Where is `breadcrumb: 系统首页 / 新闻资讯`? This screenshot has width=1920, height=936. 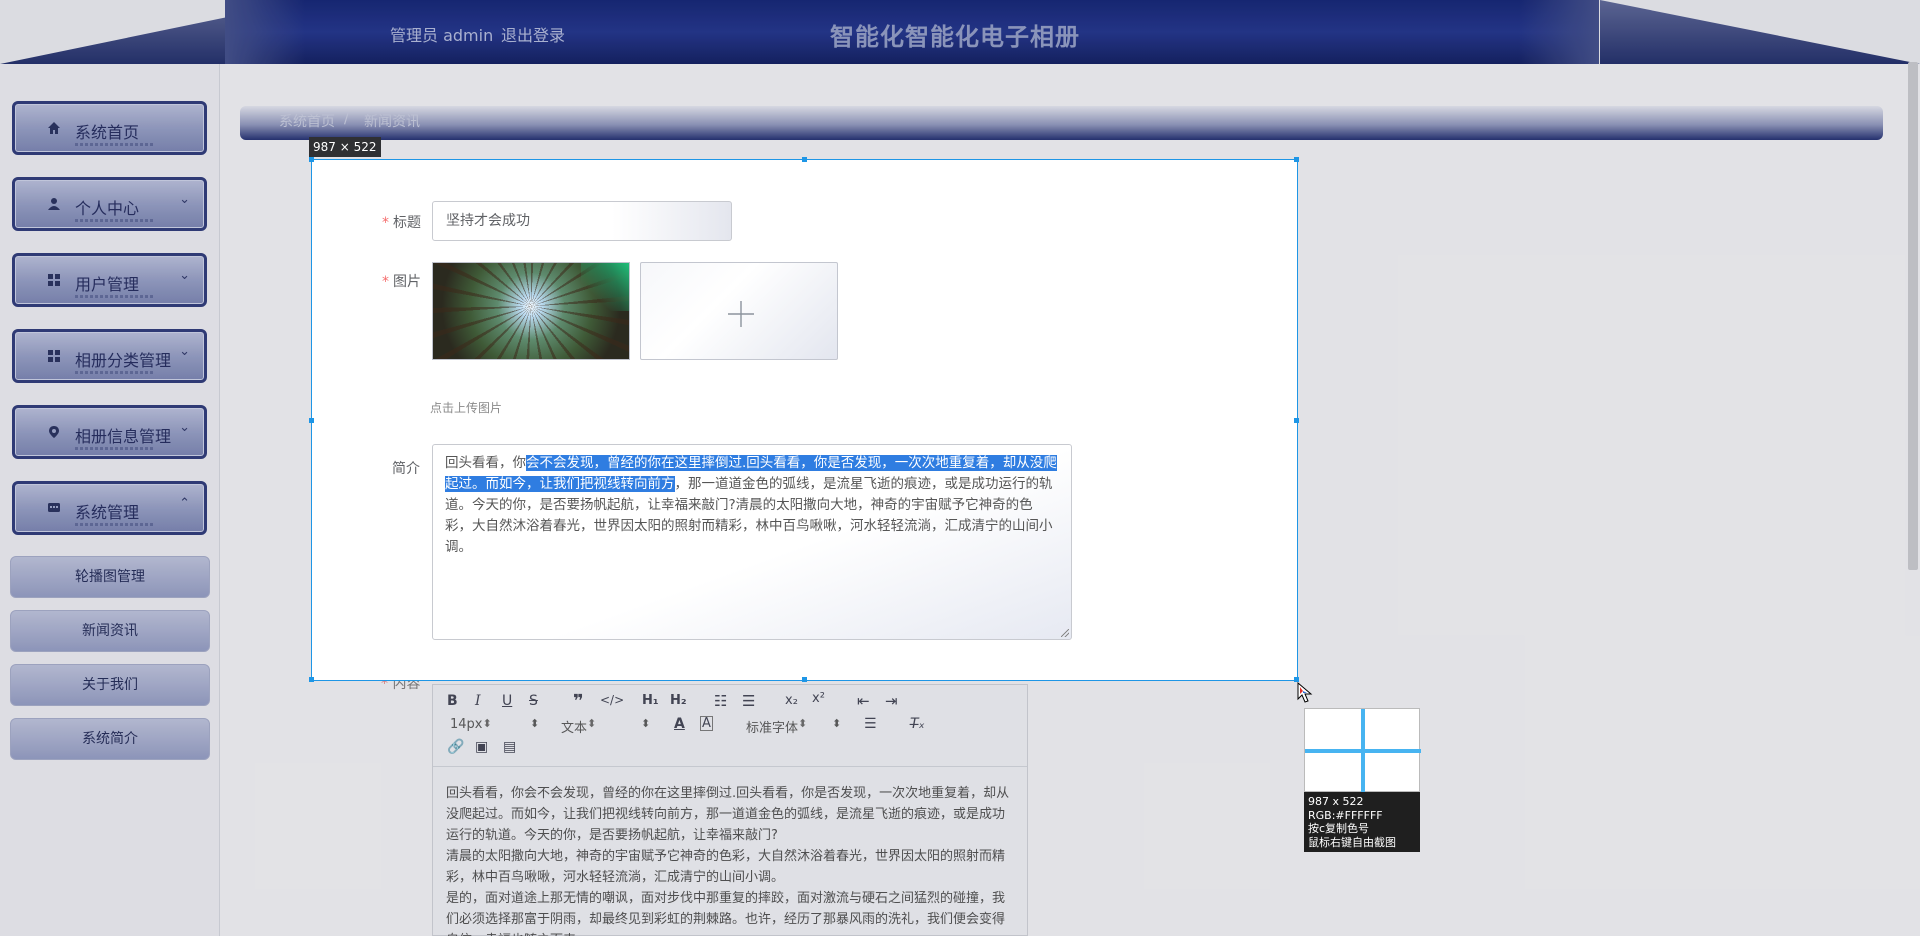 breadcrumb: 系统首页 / 新闻资讯 is located at coordinates (1061, 123).